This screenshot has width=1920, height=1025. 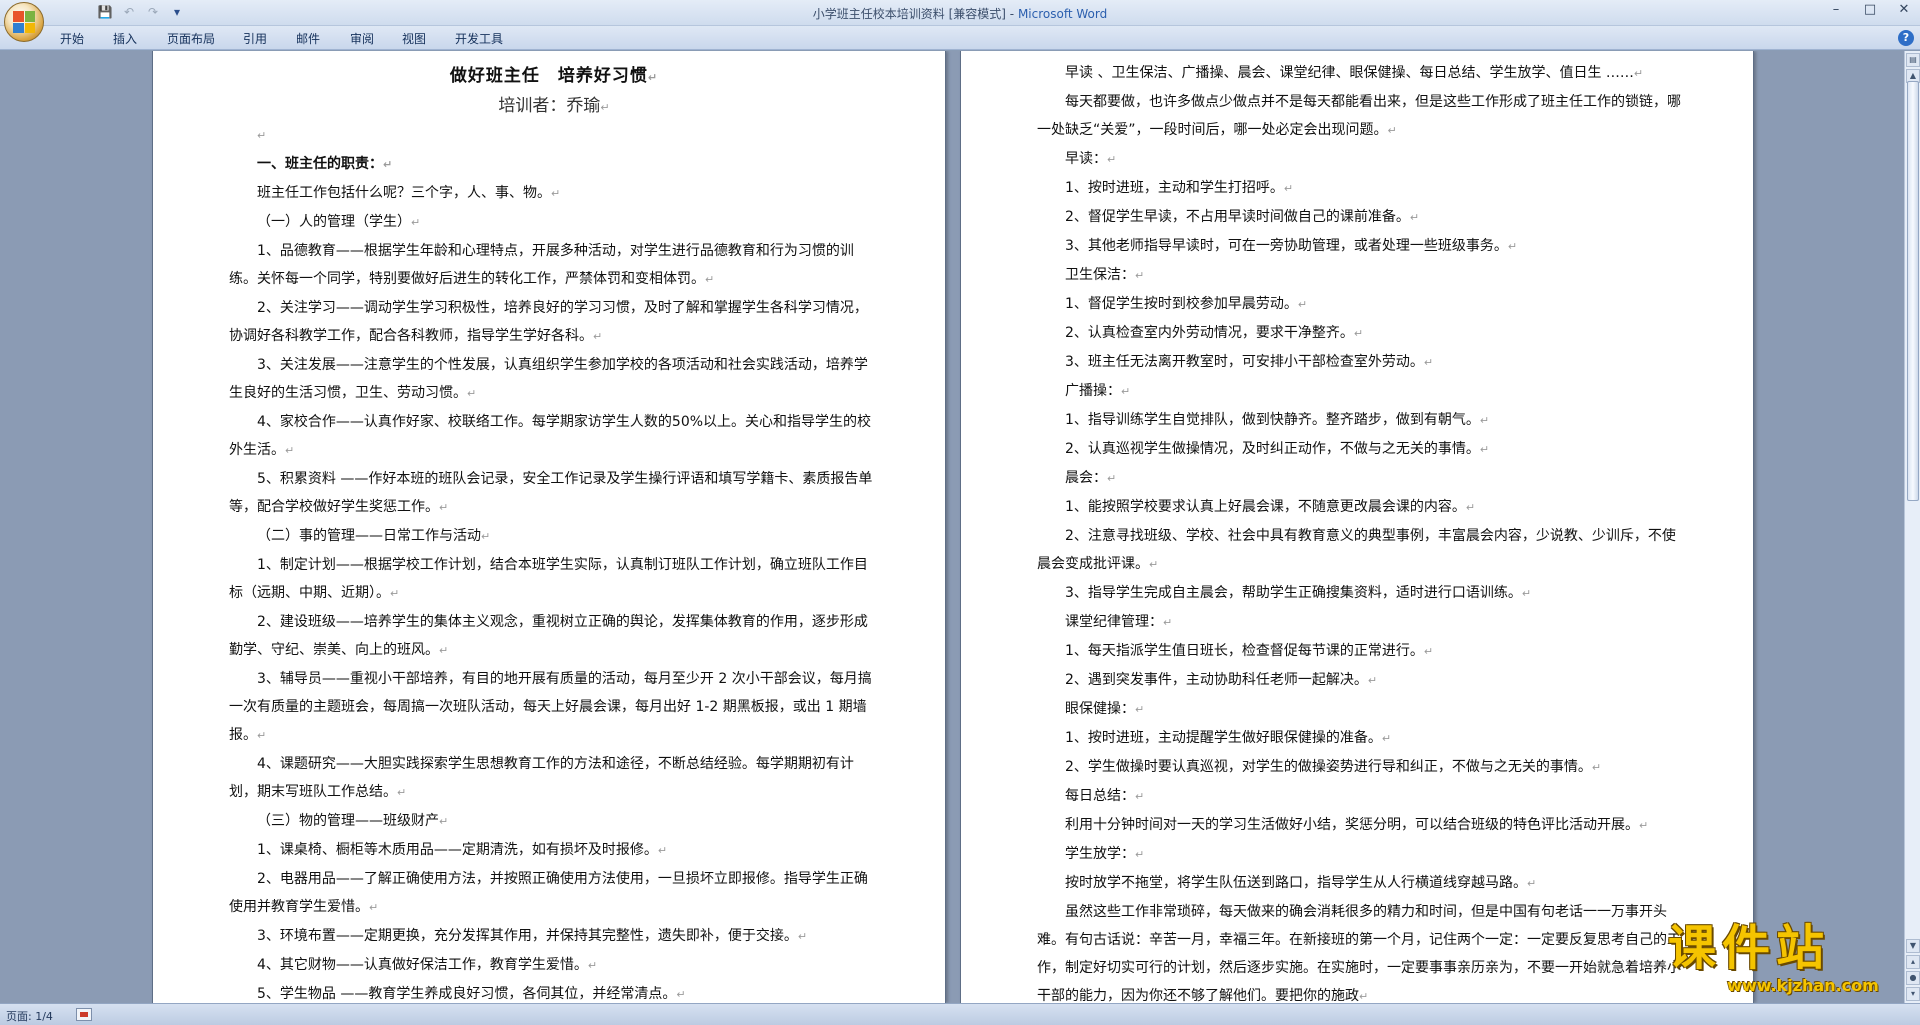 What do you see at coordinates (84, 1014) in the screenshot?
I see `macro-status-icon` at bounding box center [84, 1014].